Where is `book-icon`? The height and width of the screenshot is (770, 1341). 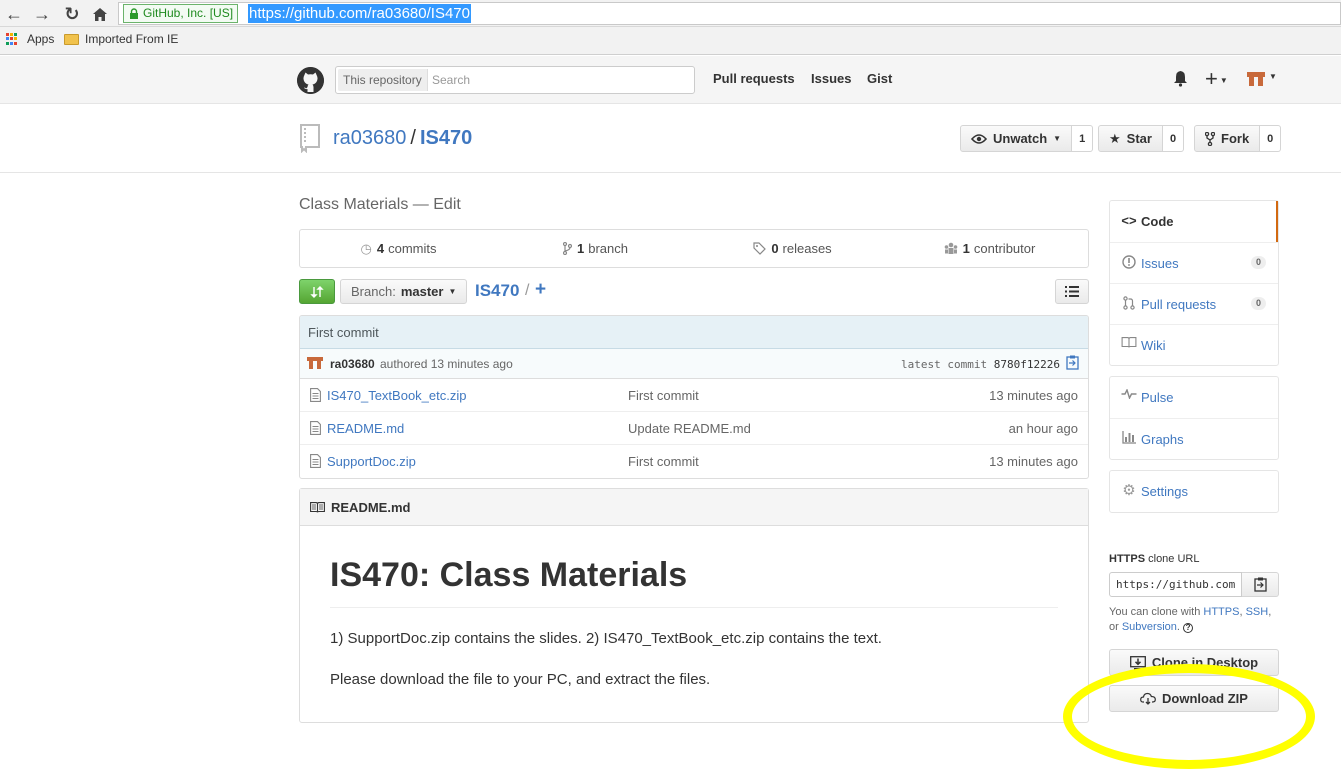
book-icon is located at coordinates (1129, 342).